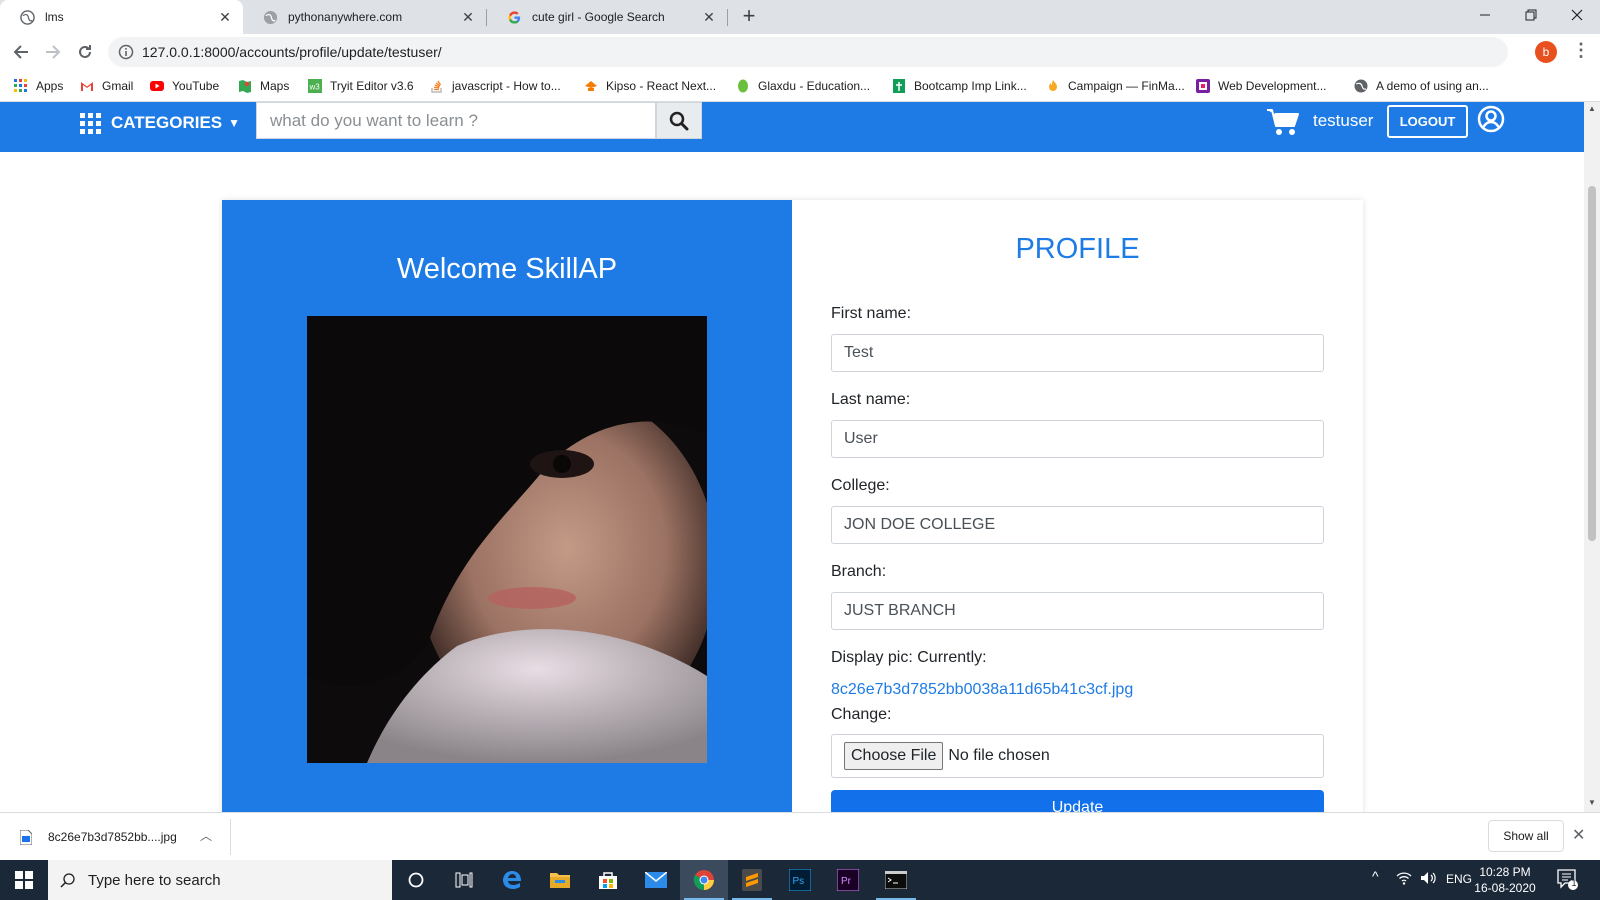 This screenshot has height=900, width=1600. I want to click on username-label: testuser, so click(1343, 121).